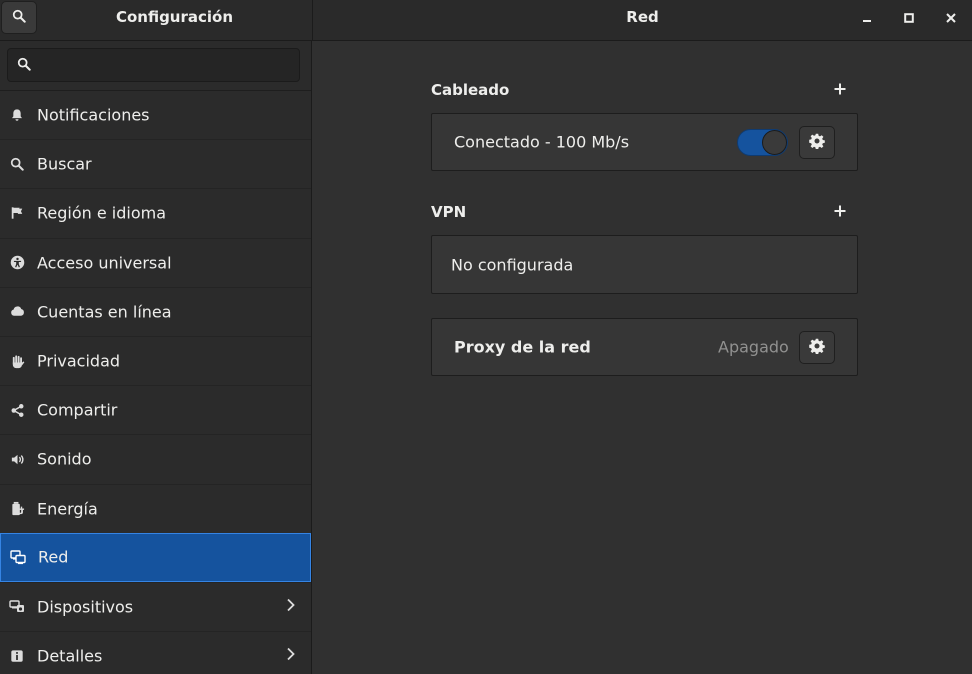 The image size is (972, 674). I want to click on search-toggle-button, so click(19, 17).